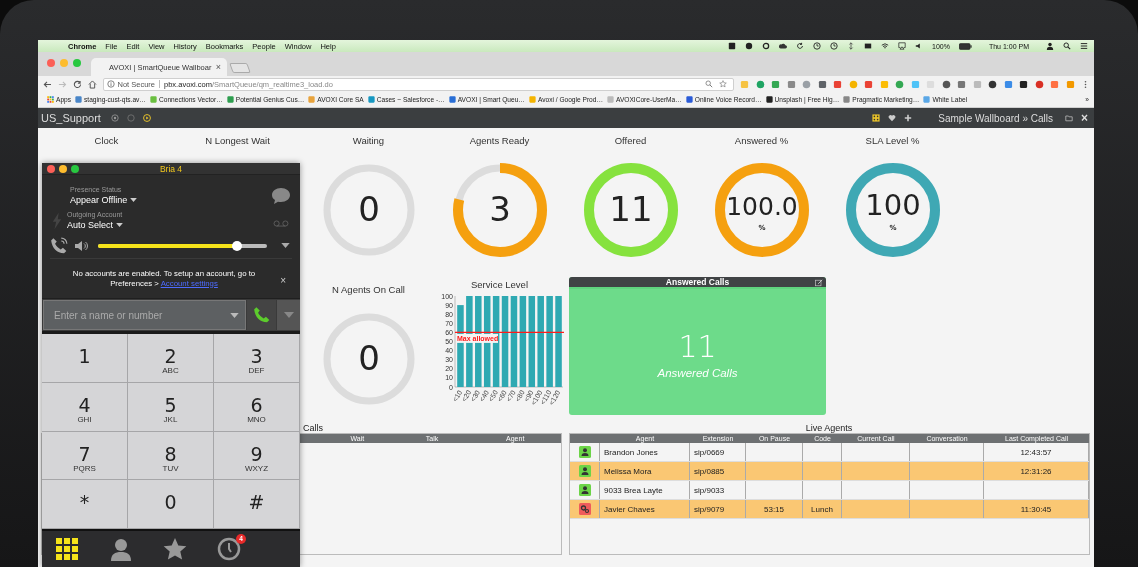 Image resolution: width=1138 pixels, height=567 pixels. What do you see at coordinates (628, 471) in the screenshot?
I see `table-cell-text: Melissa Mora` at bounding box center [628, 471].